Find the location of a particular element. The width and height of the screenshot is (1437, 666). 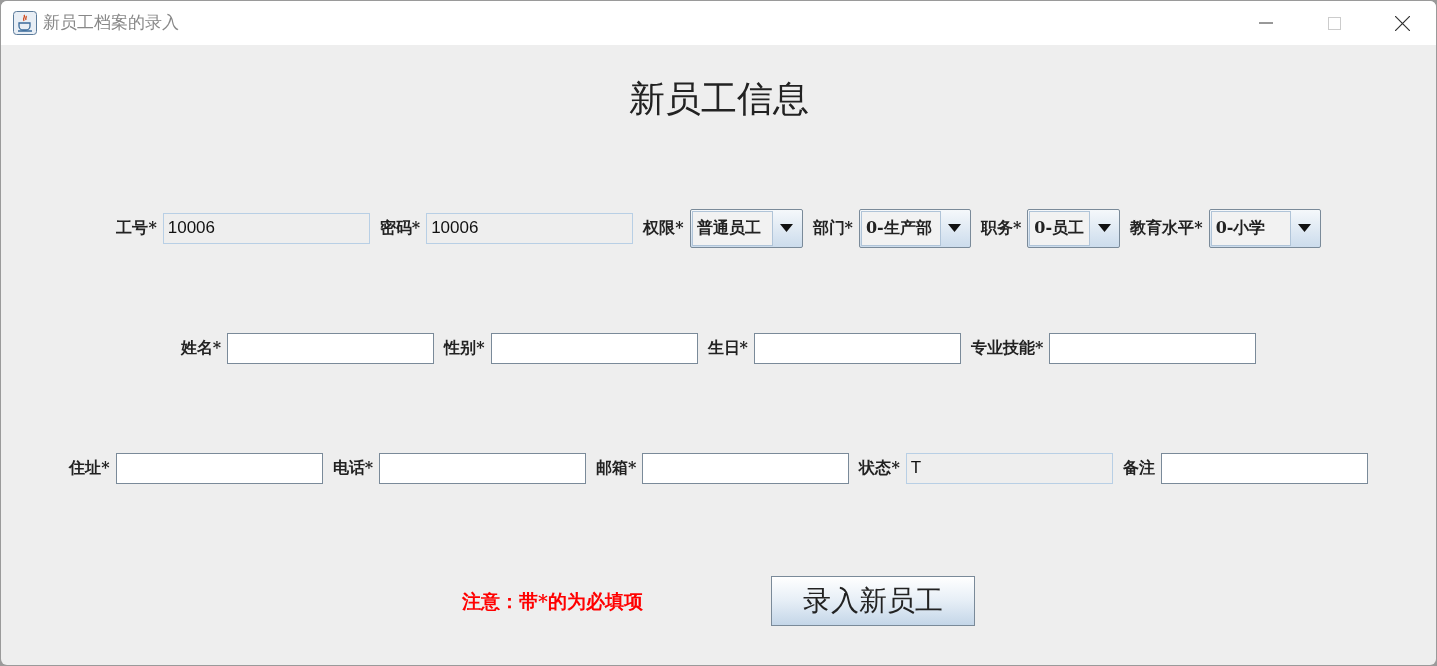

field-label: 邮箱* is located at coordinates (616, 468).